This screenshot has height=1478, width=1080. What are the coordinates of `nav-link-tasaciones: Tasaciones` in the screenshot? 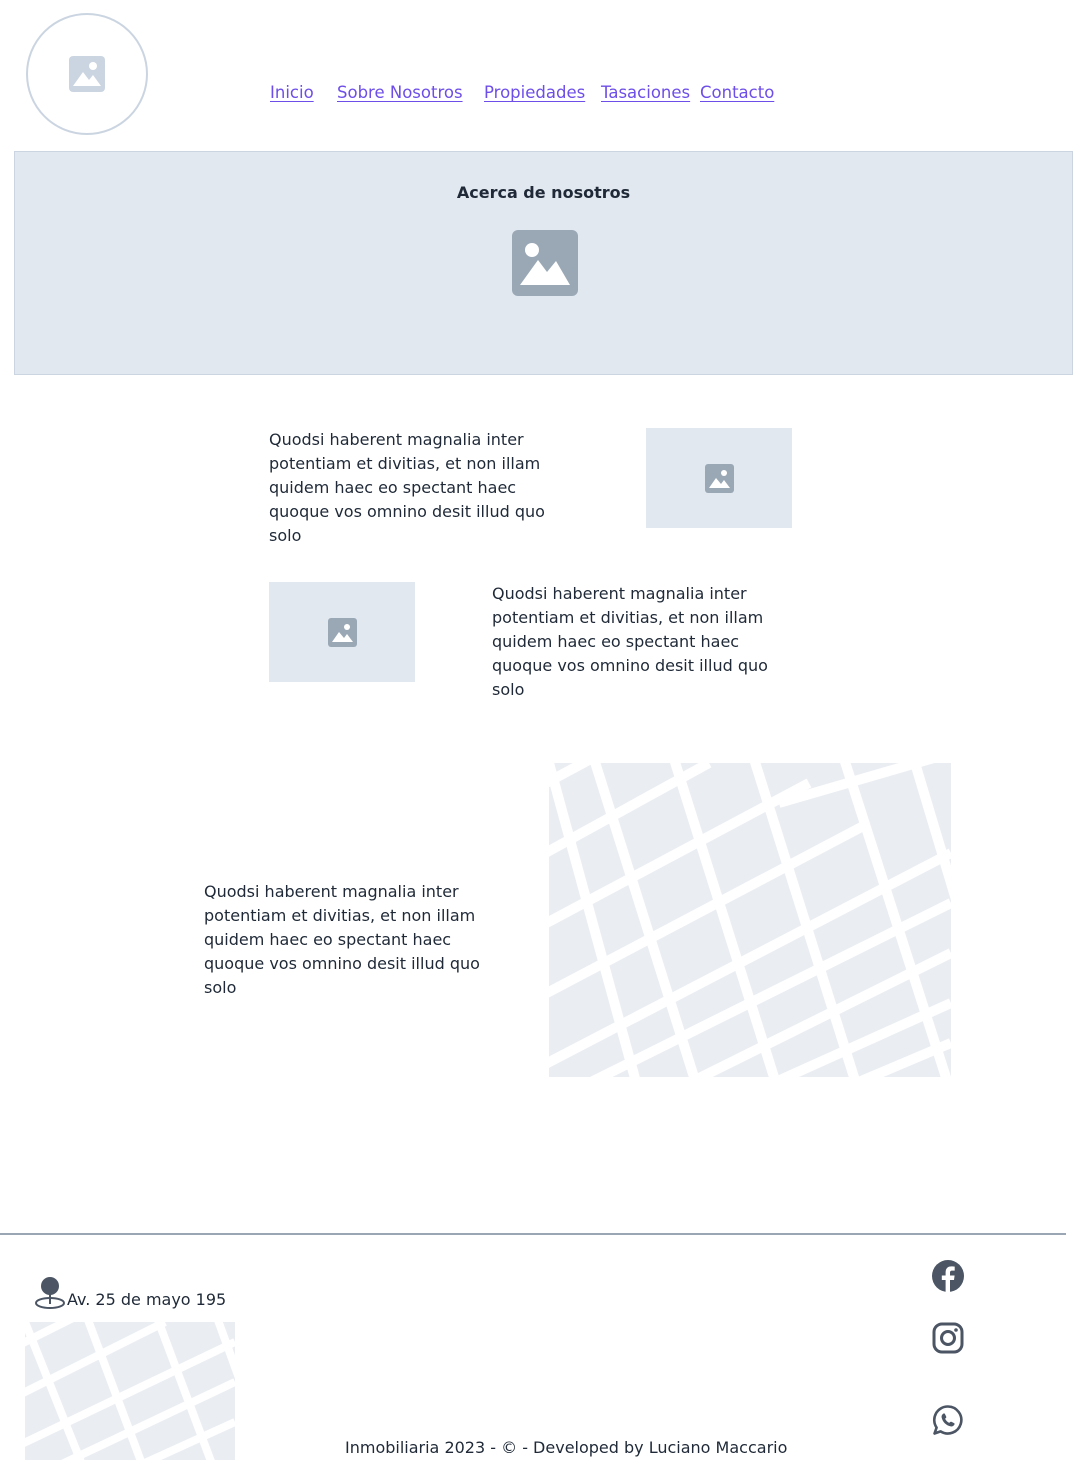 It's located at (645, 92).